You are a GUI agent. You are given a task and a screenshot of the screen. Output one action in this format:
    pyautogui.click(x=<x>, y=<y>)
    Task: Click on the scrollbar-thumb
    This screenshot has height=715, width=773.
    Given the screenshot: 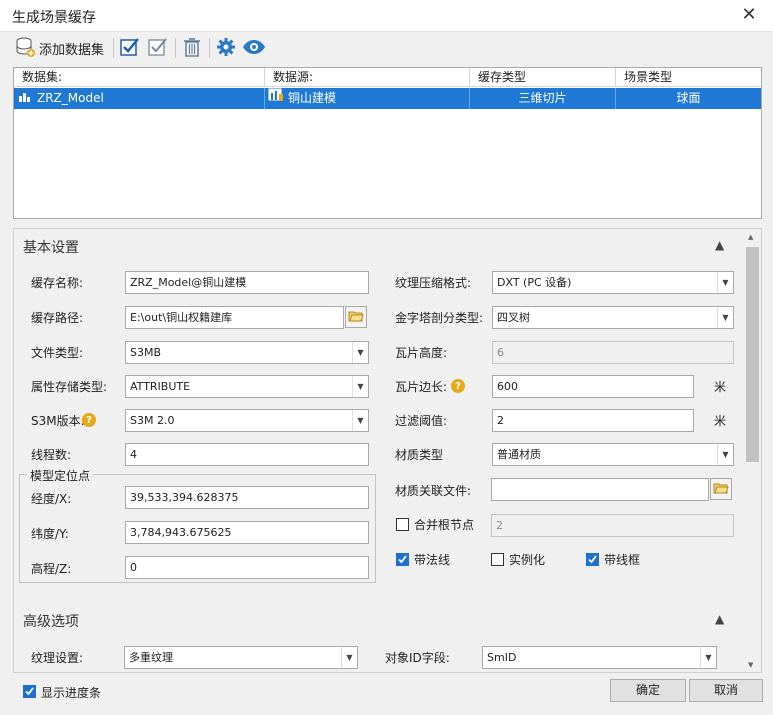 What is the action you would take?
    pyautogui.click(x=752, y=354)
    